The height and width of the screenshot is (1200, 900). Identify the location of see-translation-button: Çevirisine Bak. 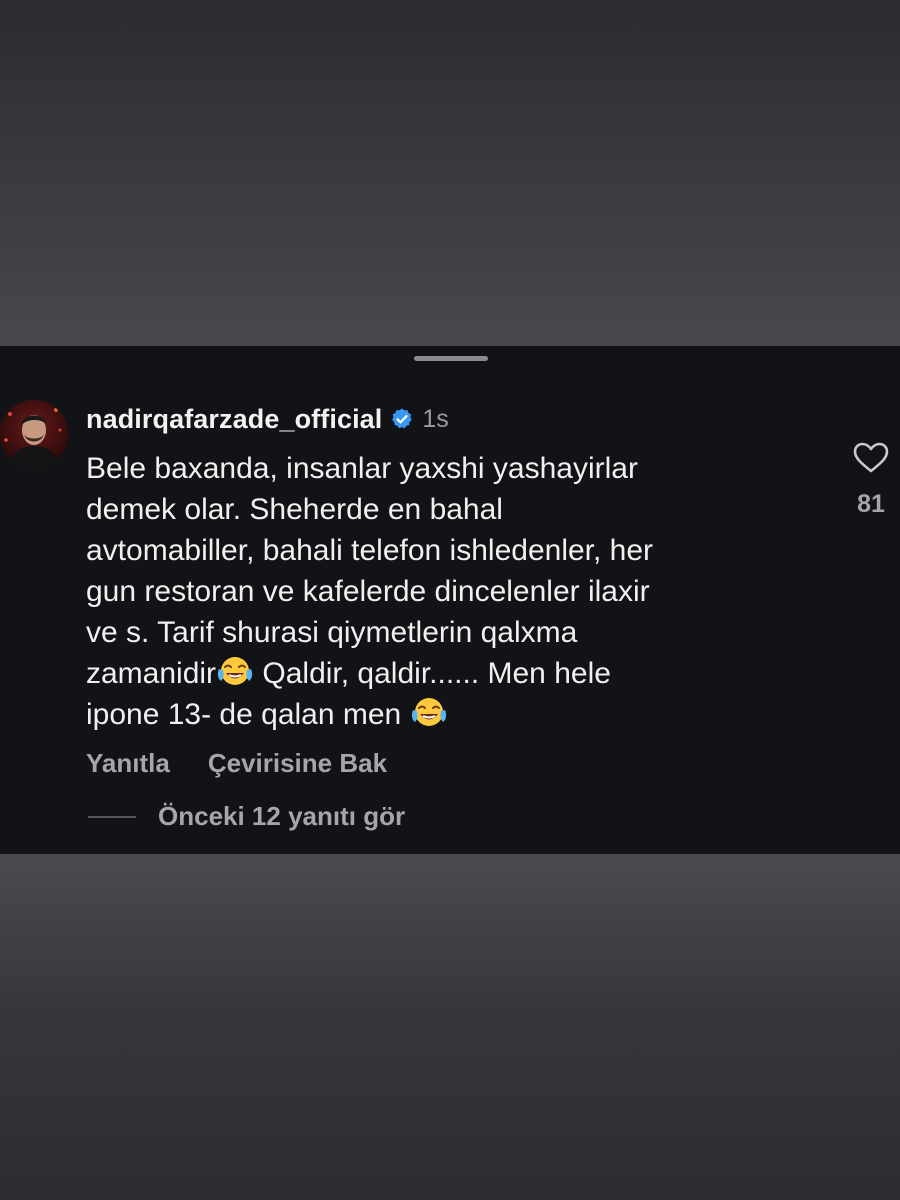
(297, 763).